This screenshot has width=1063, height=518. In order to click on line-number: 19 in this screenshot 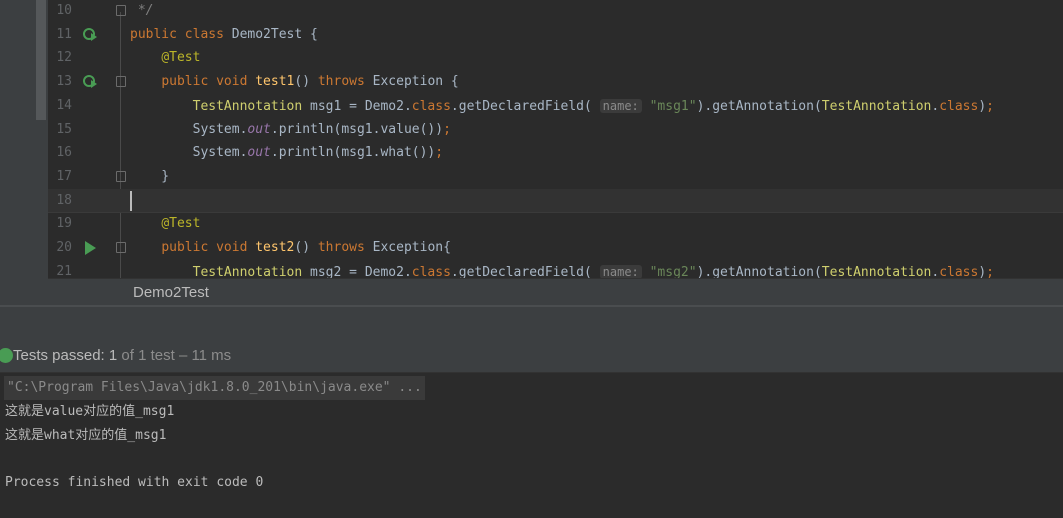, I will do `click(64, 224)`.